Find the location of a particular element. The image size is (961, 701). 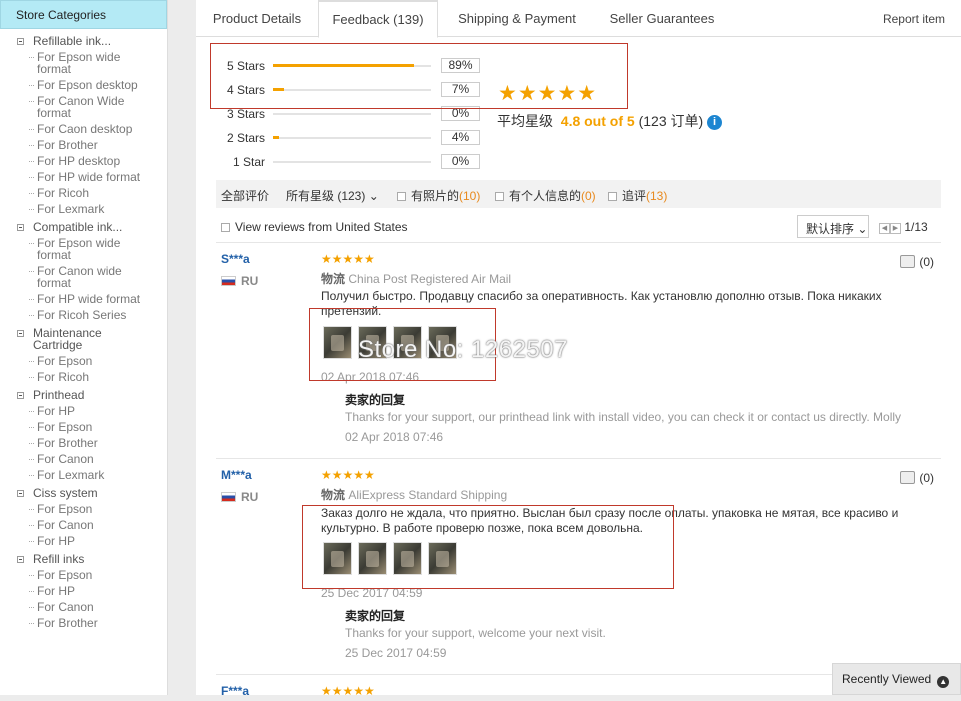

prev-page-icon: ◀ is located at coordinates (884, 228).